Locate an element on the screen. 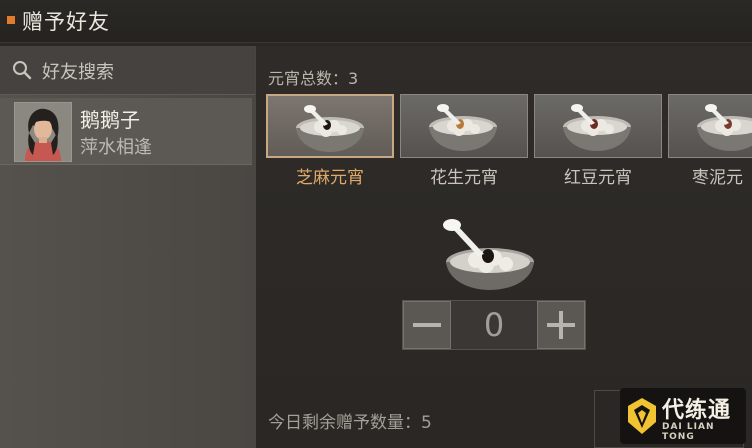  gift-item-redbean is located at coordinates (598, 126).